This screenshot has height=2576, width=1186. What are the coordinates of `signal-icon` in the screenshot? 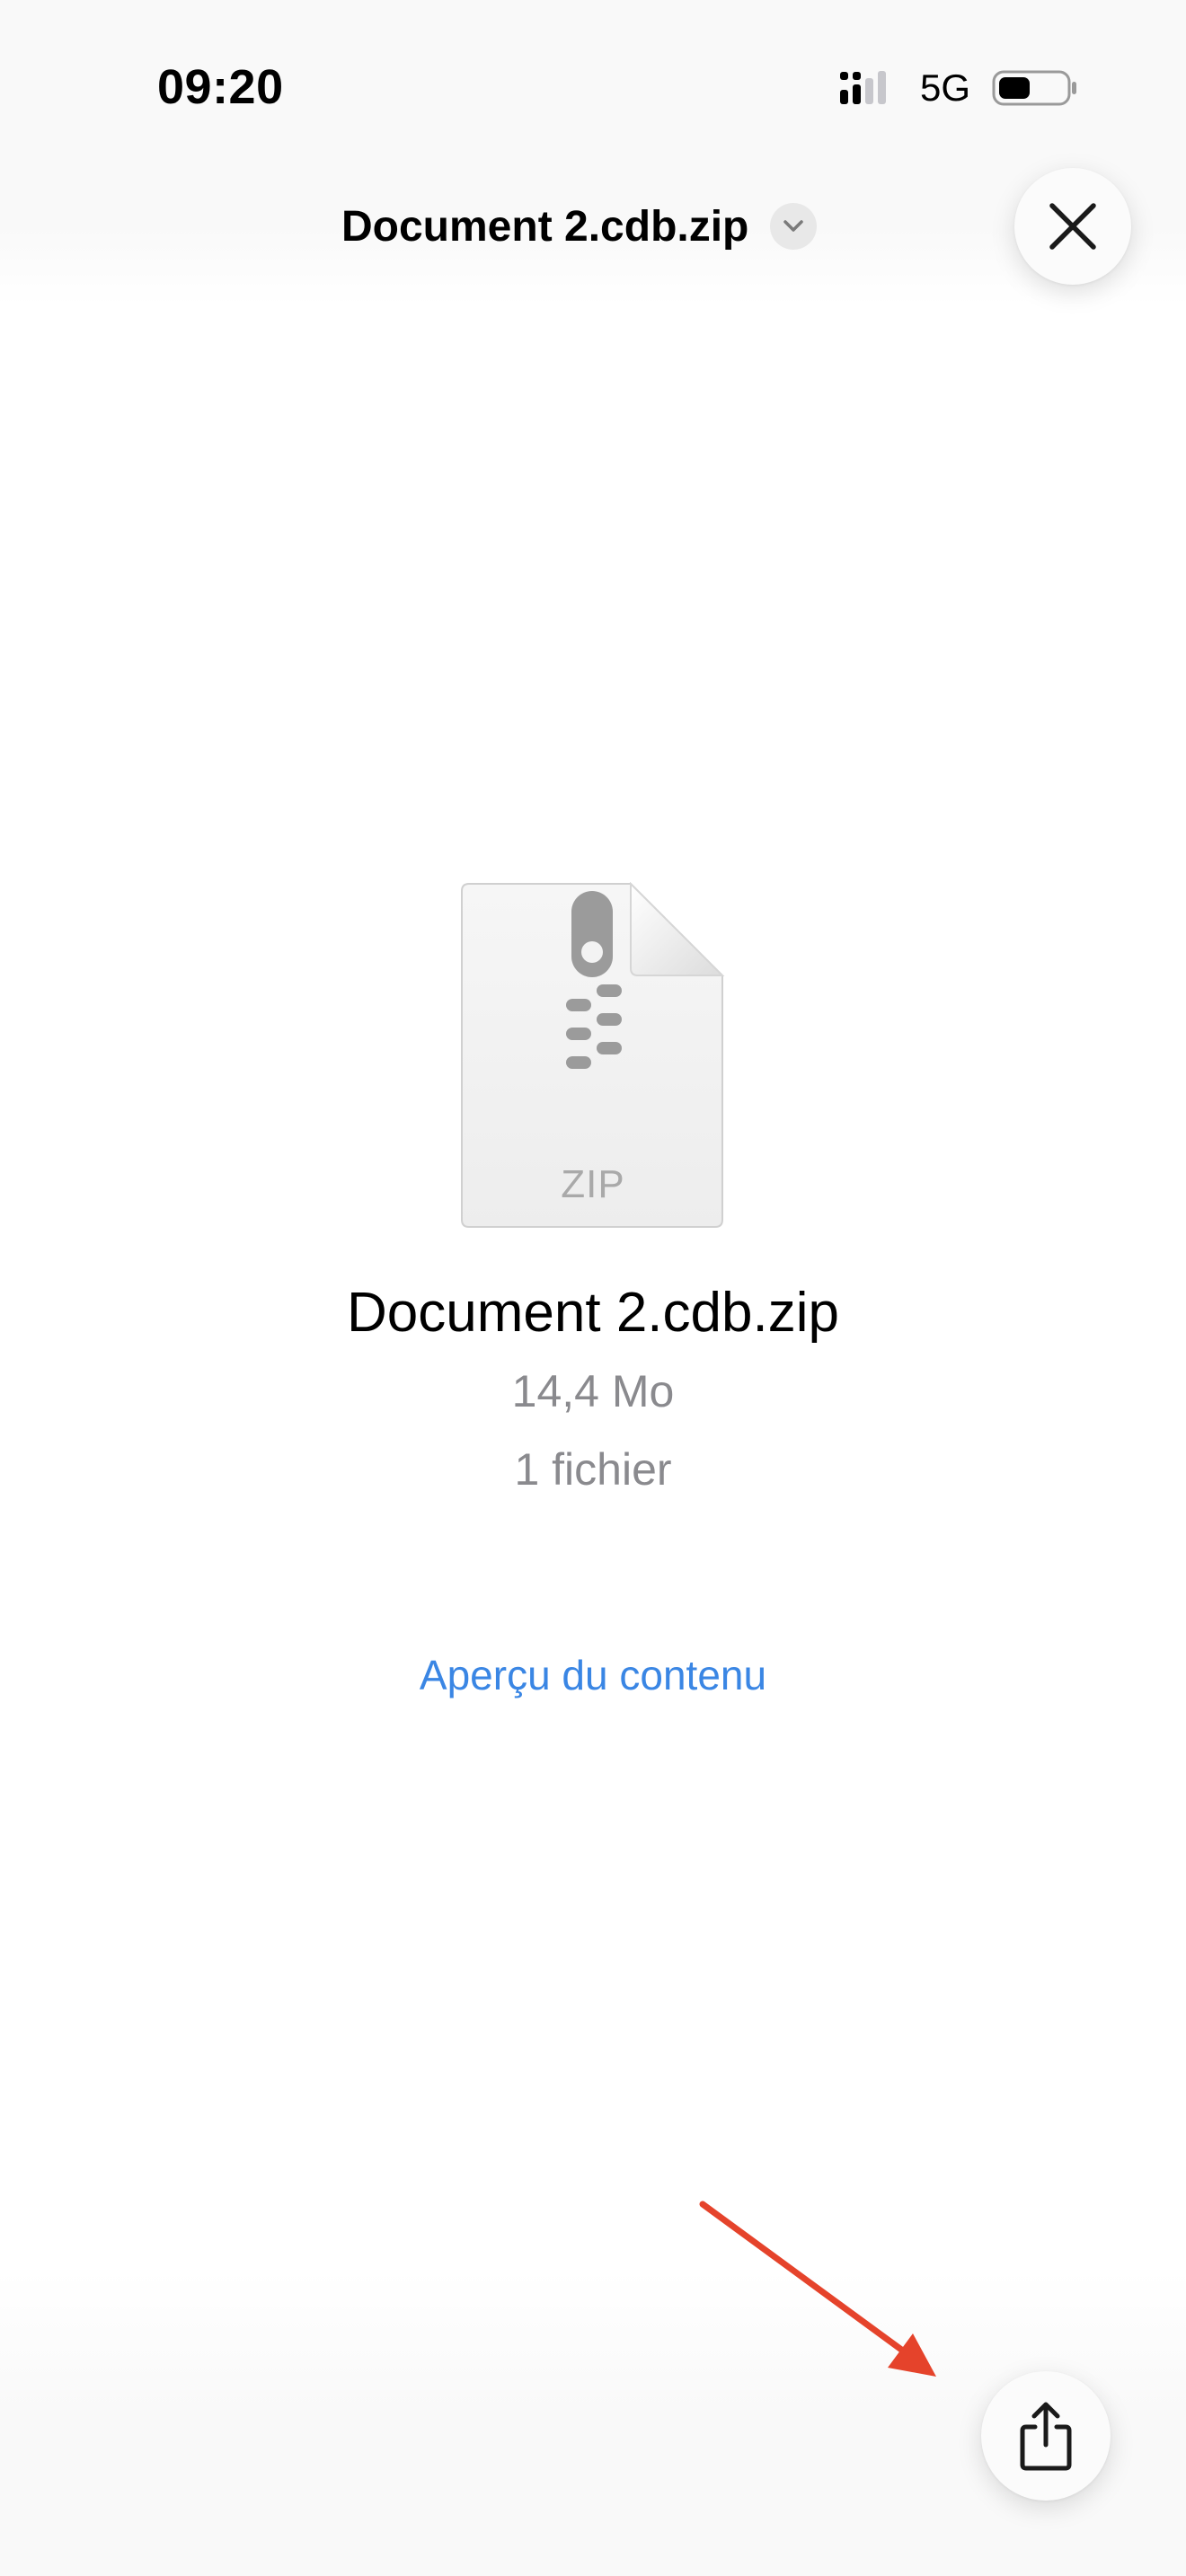 It's located at (863, 87).